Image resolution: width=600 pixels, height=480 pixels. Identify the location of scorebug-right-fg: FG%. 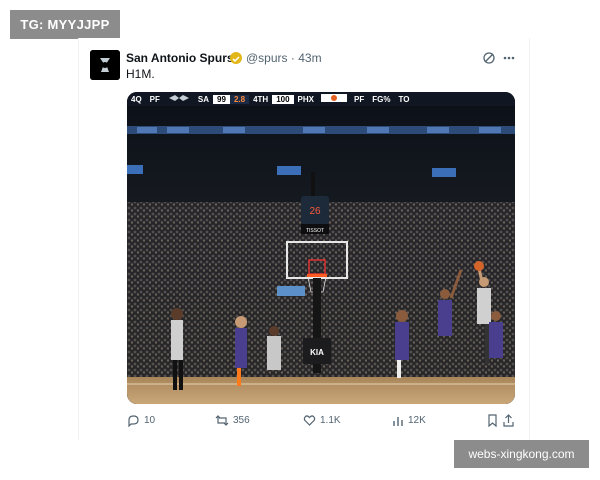
(381, 99).